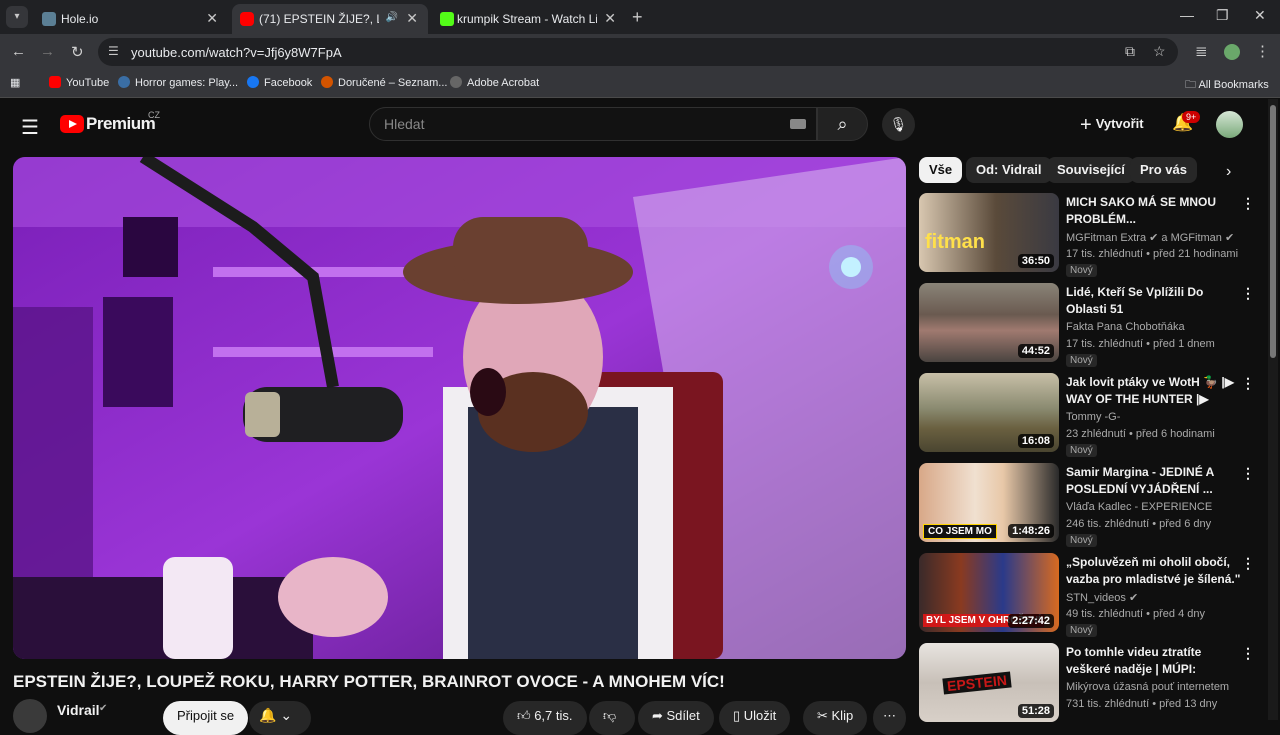 The image size is (1280, 735). What do you see at coordinates (1273, 409) in the screenshot?
I see `page-scrollbar` at bounding box center [1273, 409].